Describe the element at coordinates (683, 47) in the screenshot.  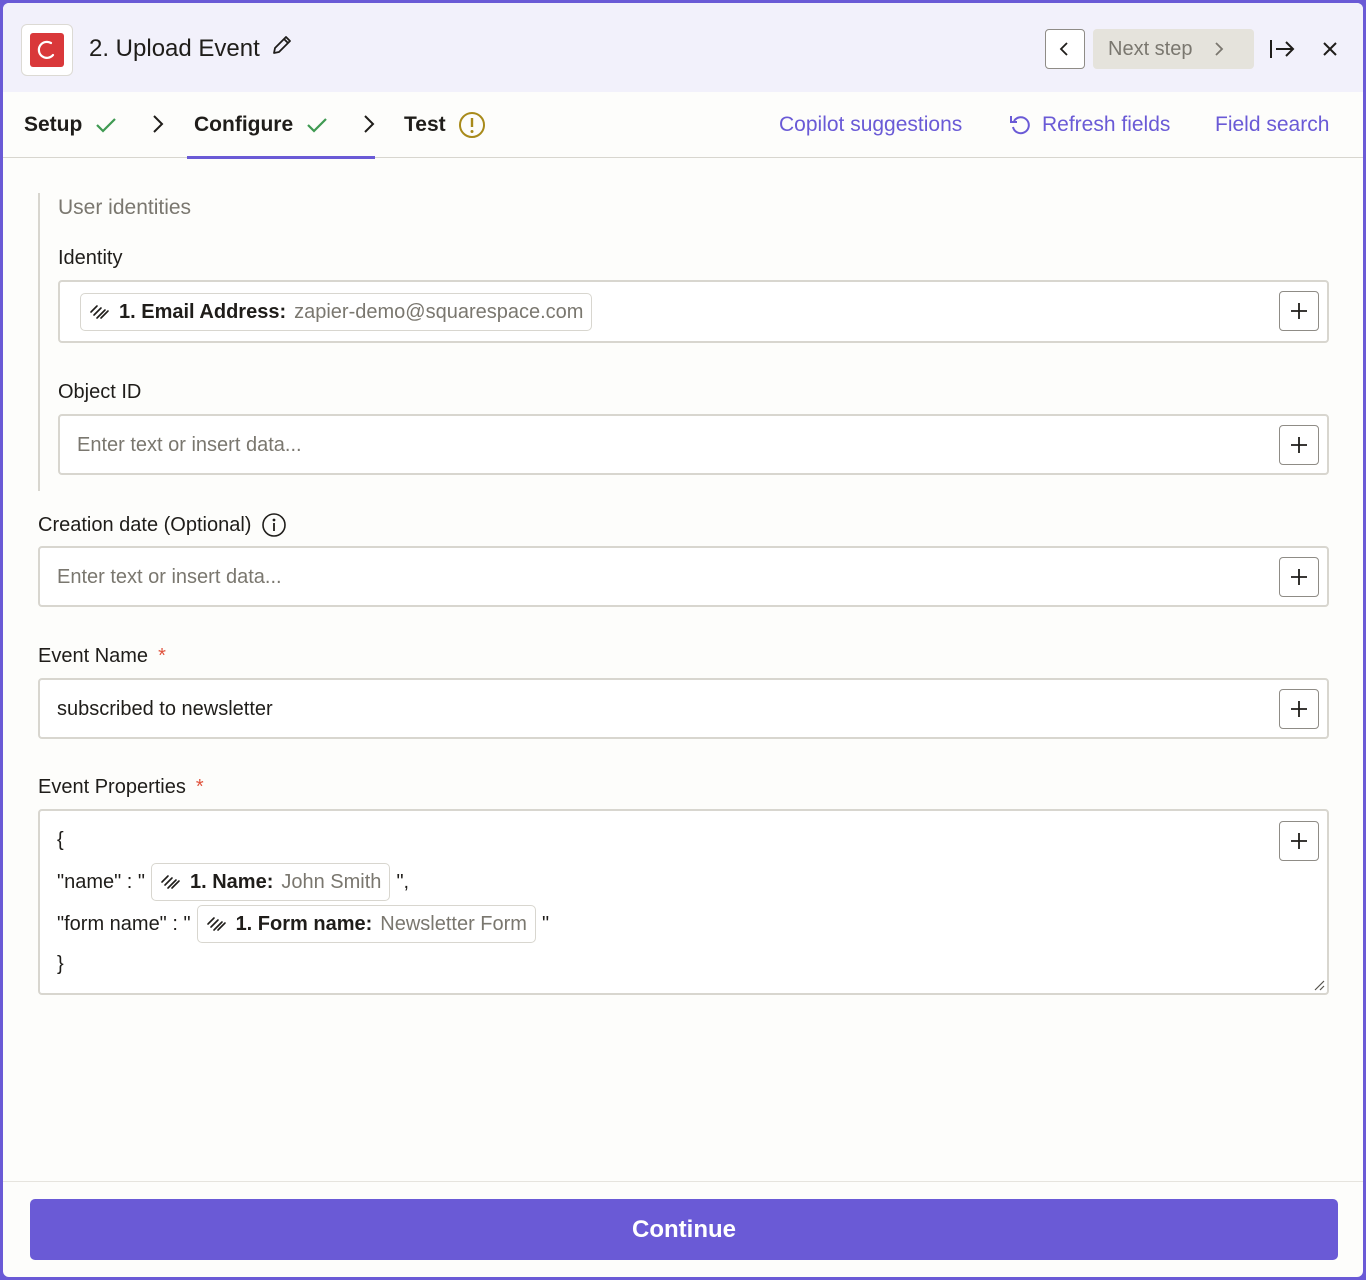
I see `panel-header: 2. Upload Event Next step` at that location.